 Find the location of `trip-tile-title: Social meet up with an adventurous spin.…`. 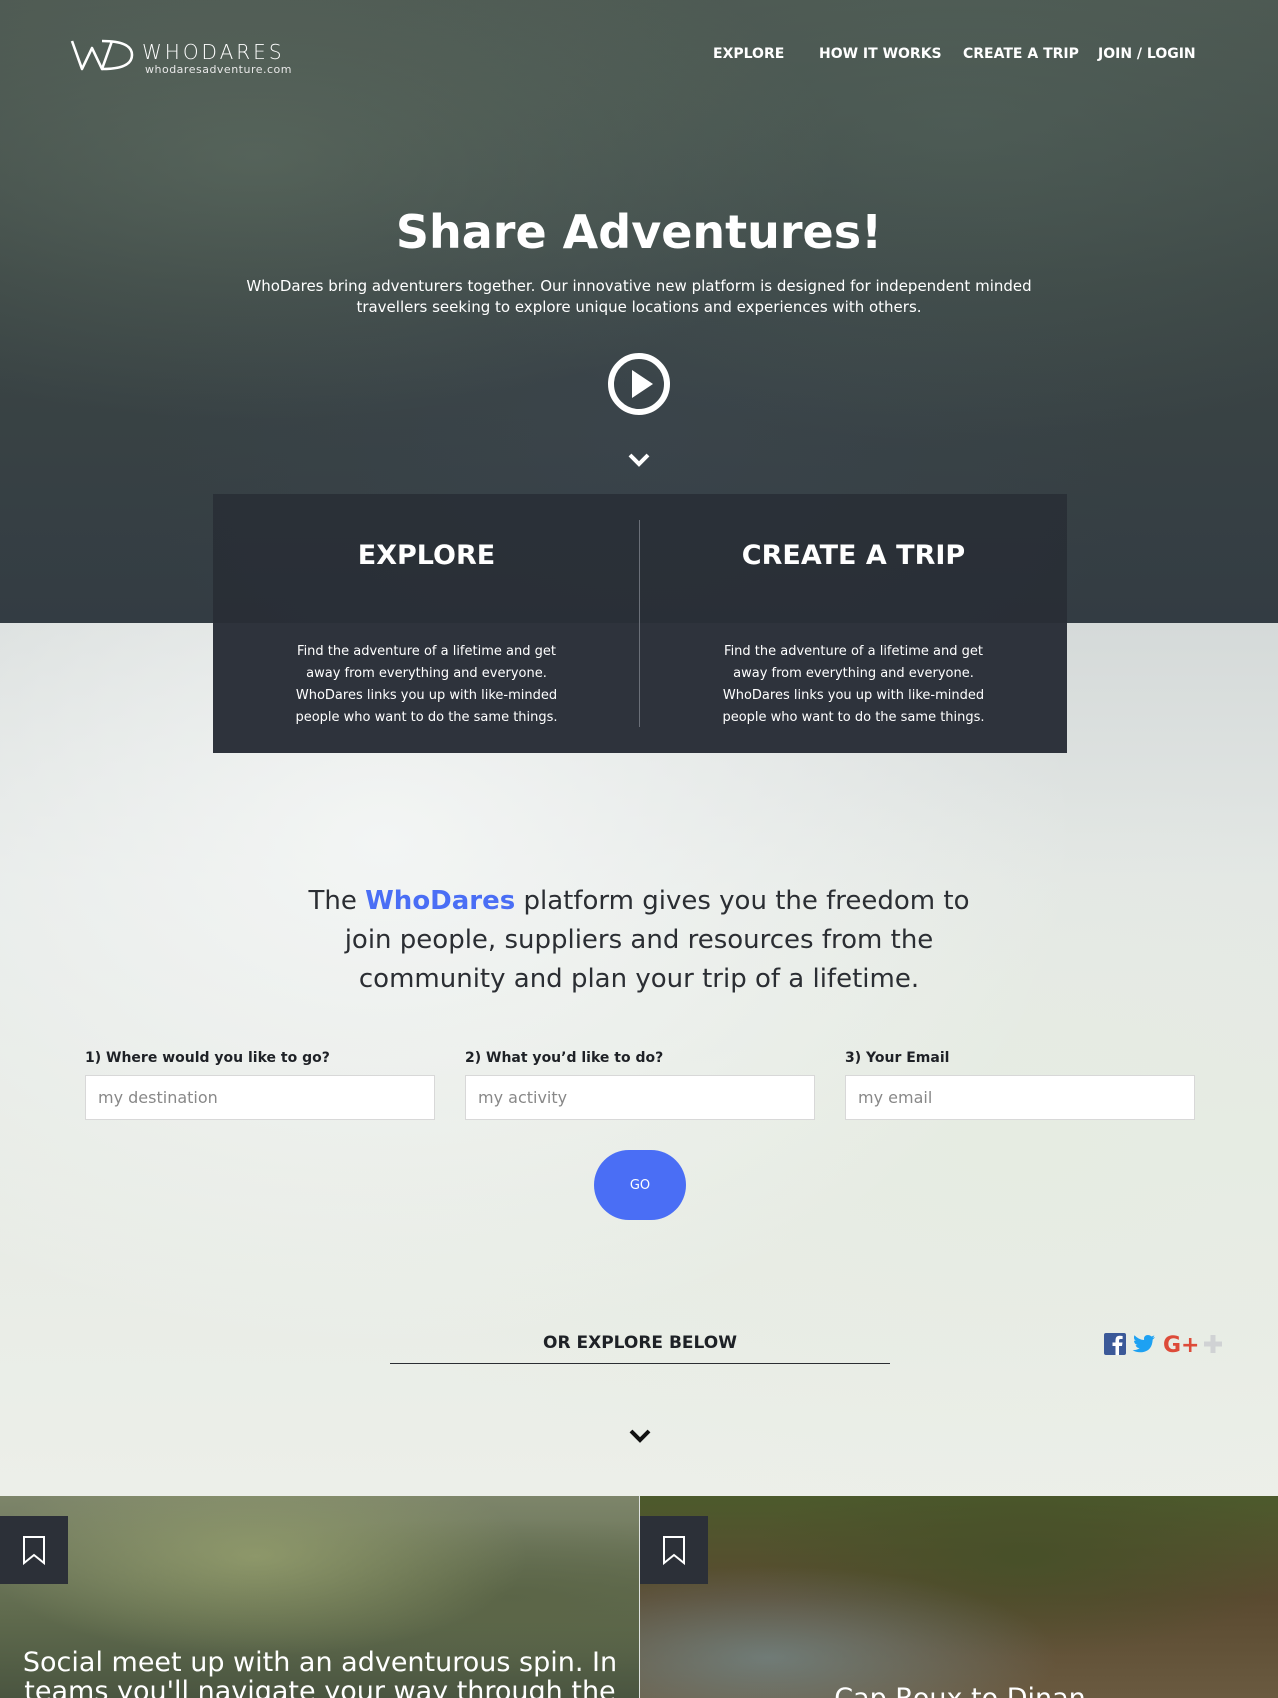

trip-tile-title: Social meet up with an adventurous spin.… is located at coordinates (320, 1672).